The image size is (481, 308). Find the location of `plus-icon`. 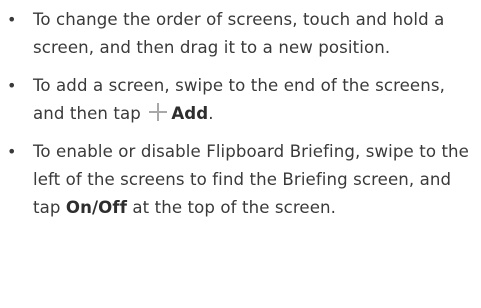

plus-icon is located at coordinates (158, 112).